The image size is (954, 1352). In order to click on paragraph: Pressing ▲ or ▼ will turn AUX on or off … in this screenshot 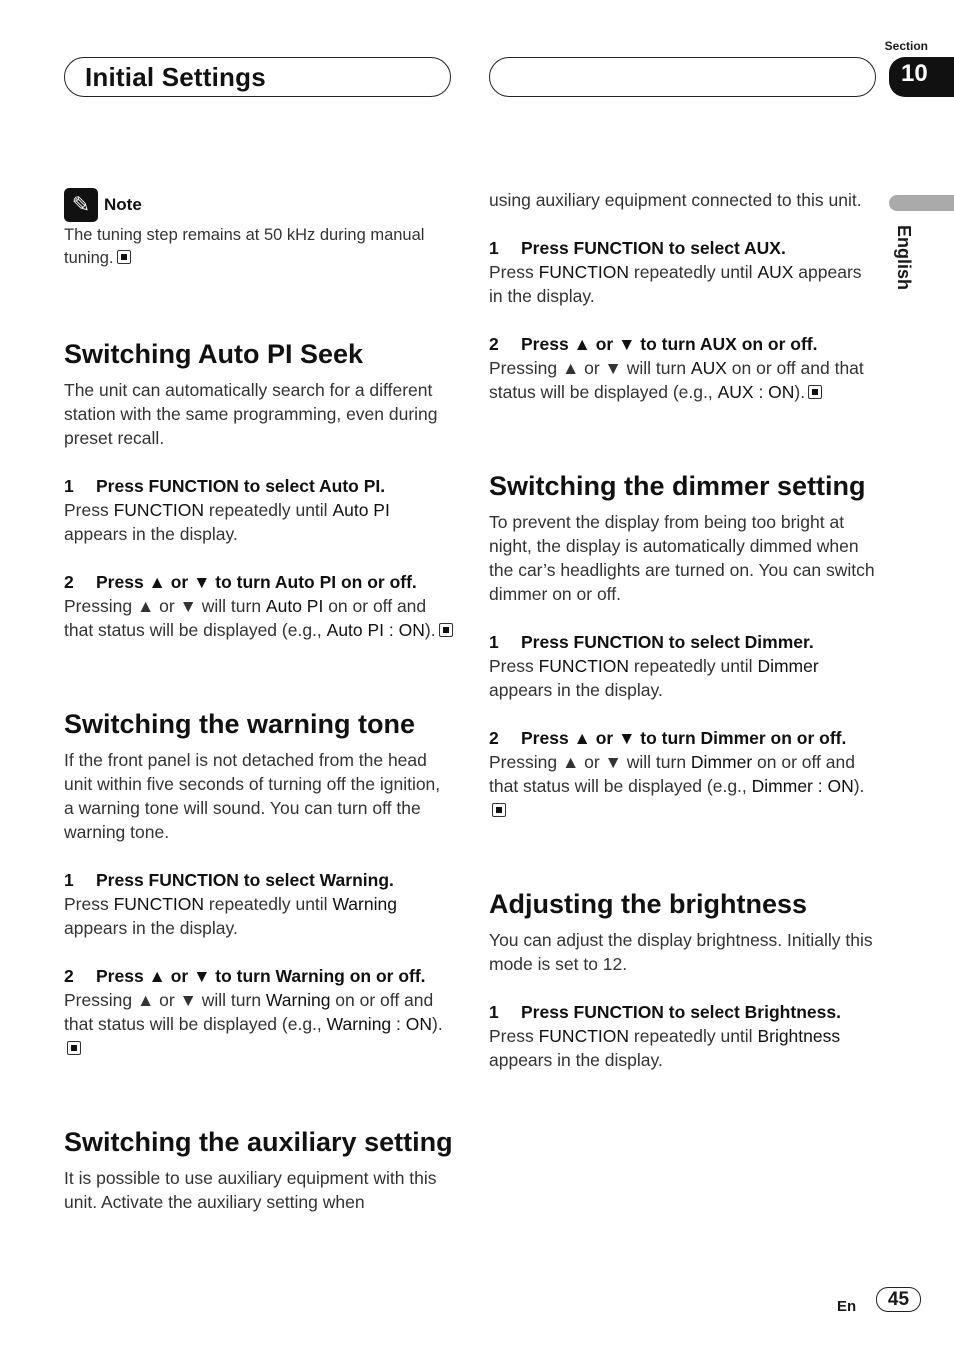, I will do `click(684, 380)`.